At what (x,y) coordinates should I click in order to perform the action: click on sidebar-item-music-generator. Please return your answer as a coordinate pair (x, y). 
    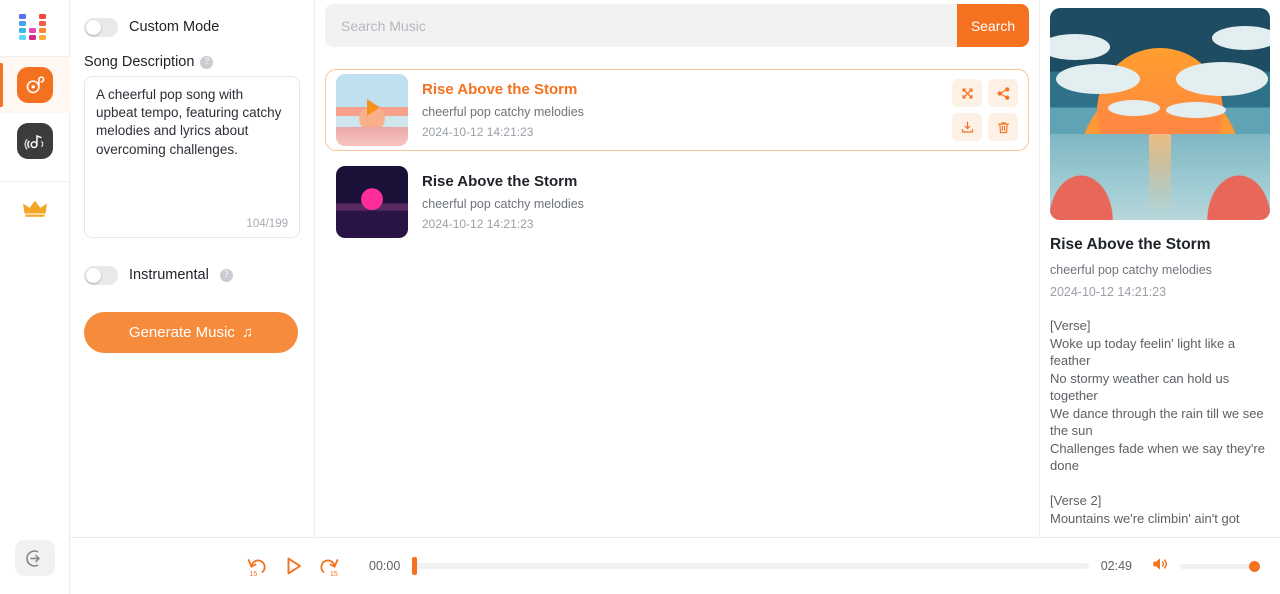
    Looking at the image, I should click on (35, 85).